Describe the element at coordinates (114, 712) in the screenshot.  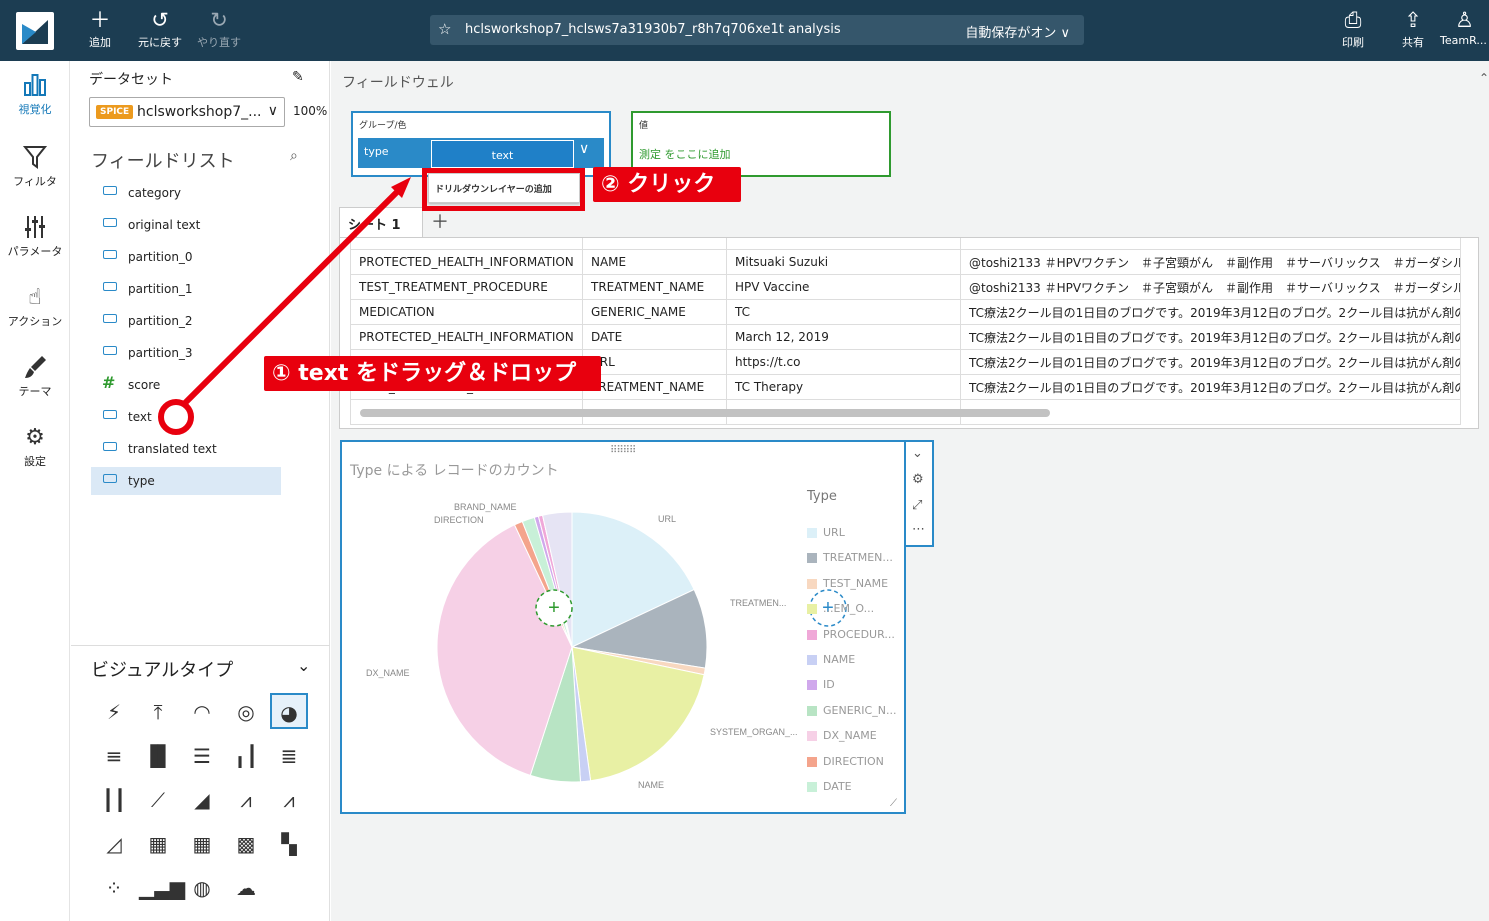
I see `autograph-icon: ⚡` at that location.